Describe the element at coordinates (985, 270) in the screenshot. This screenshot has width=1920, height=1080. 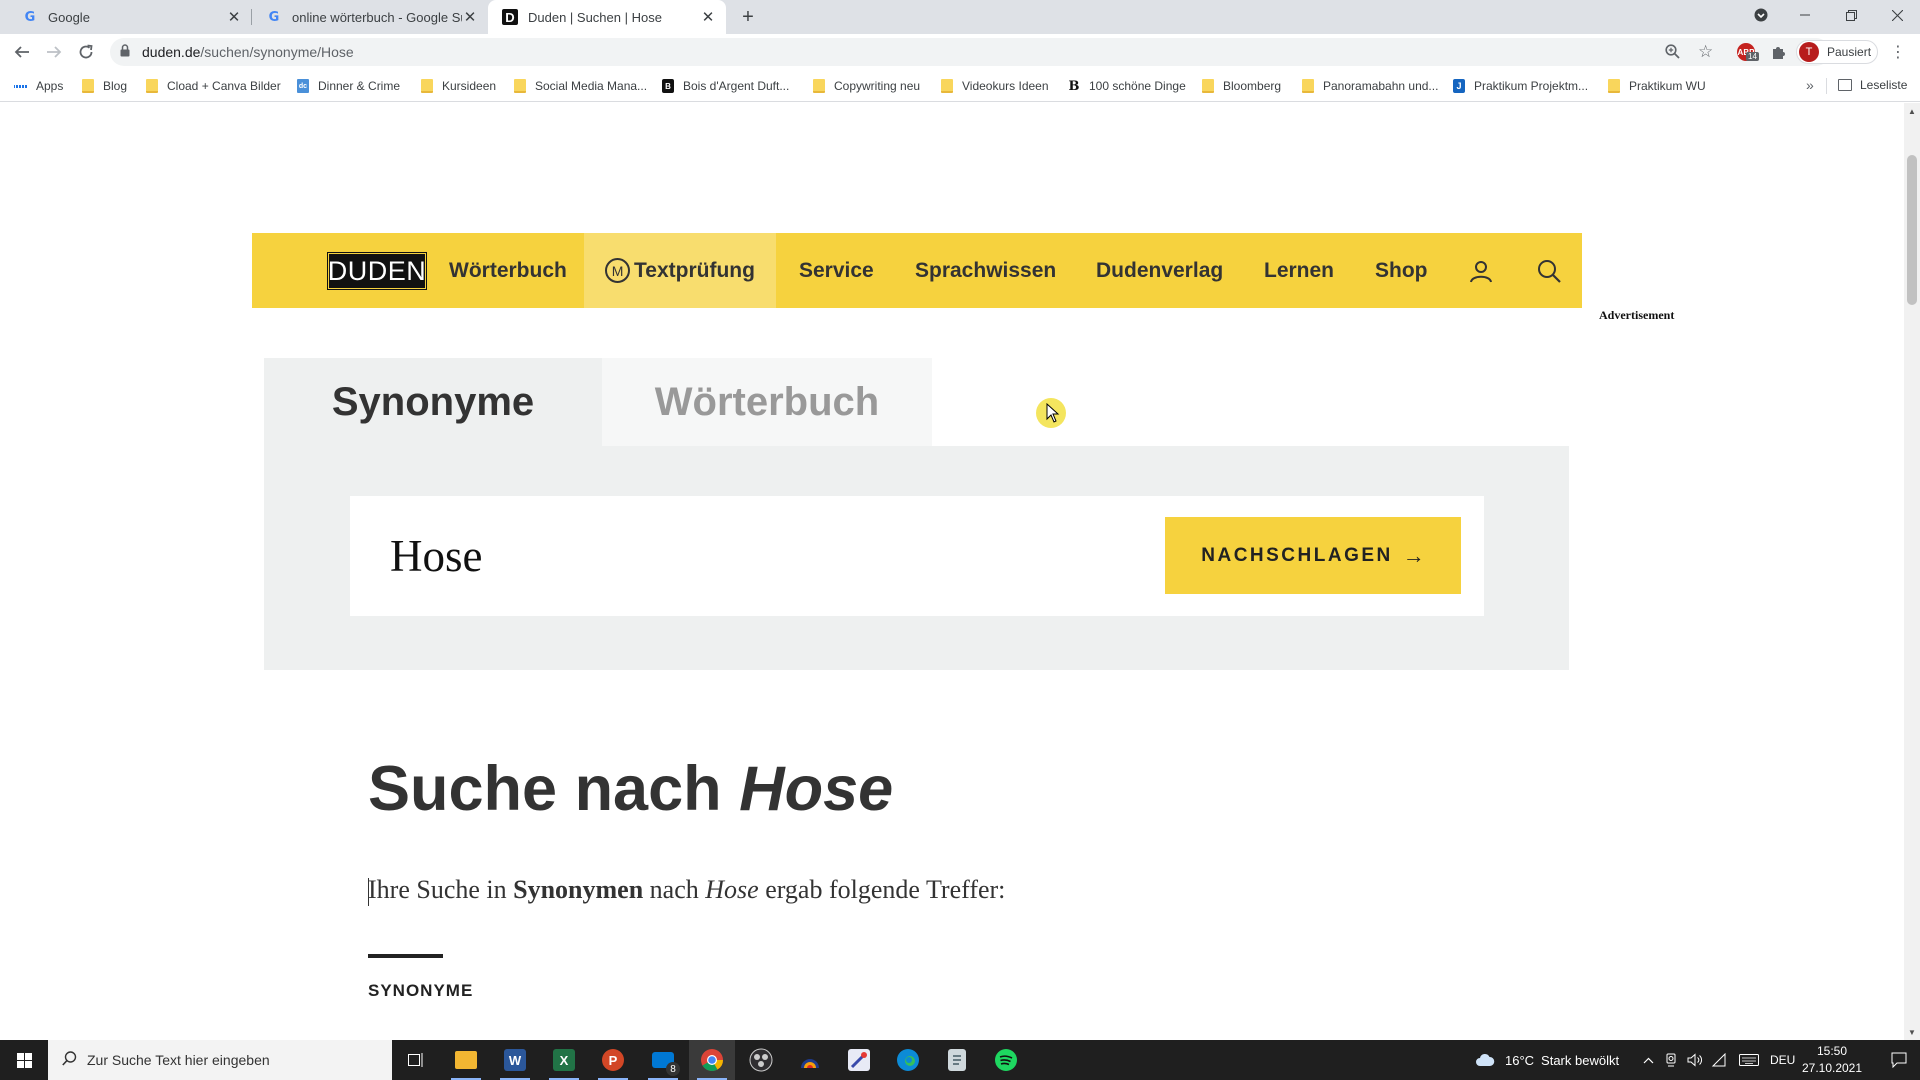
I see `nav-sprachwissen: Sprachwissen` at that location.